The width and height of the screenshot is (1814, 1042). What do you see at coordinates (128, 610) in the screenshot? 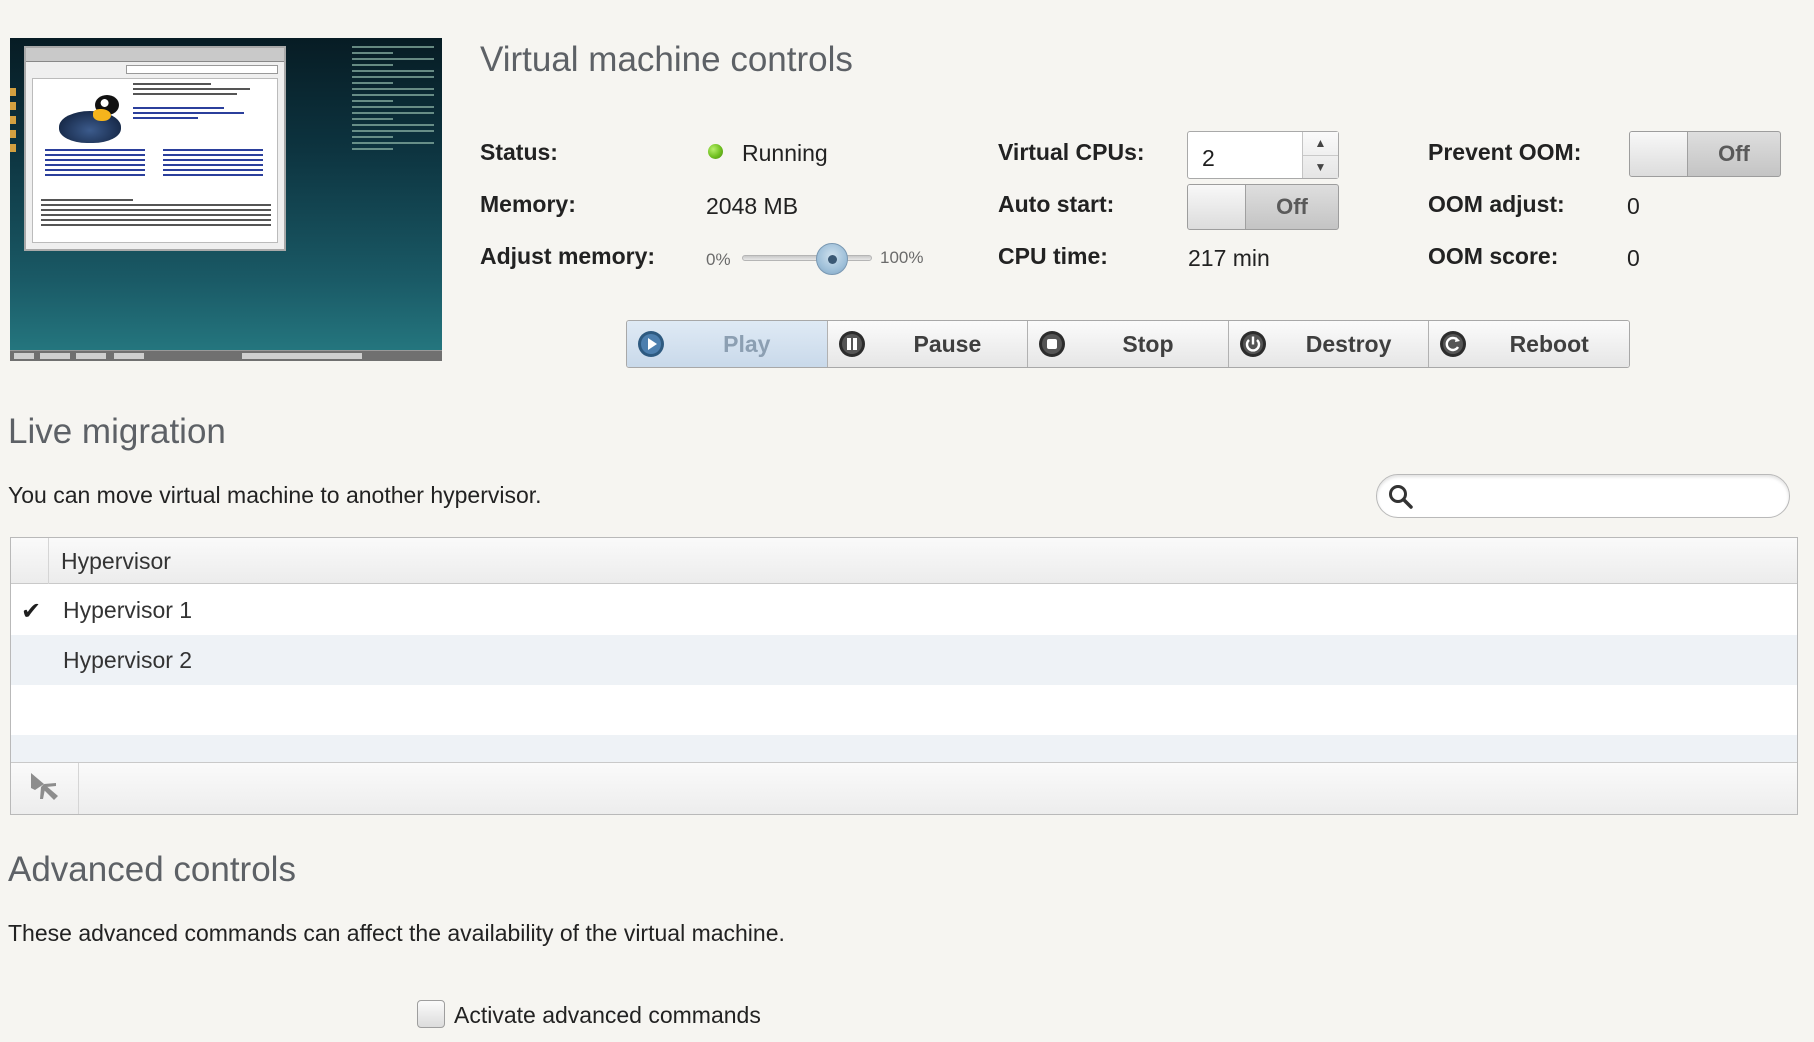
I see `hypervisor-name: Hypervisor 1` at bounding box center [128, 610].